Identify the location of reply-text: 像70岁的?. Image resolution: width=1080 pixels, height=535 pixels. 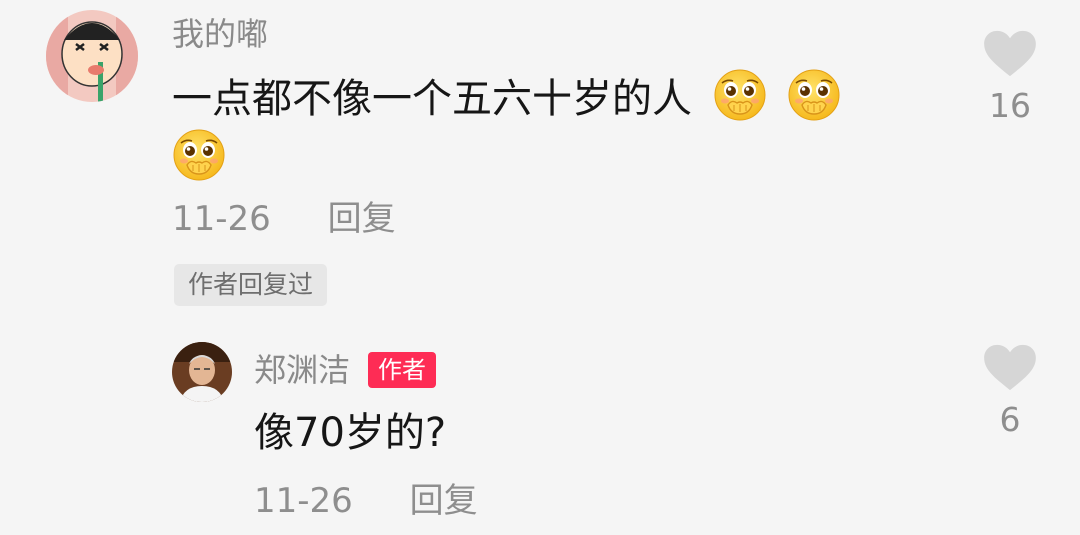
(350, 433).